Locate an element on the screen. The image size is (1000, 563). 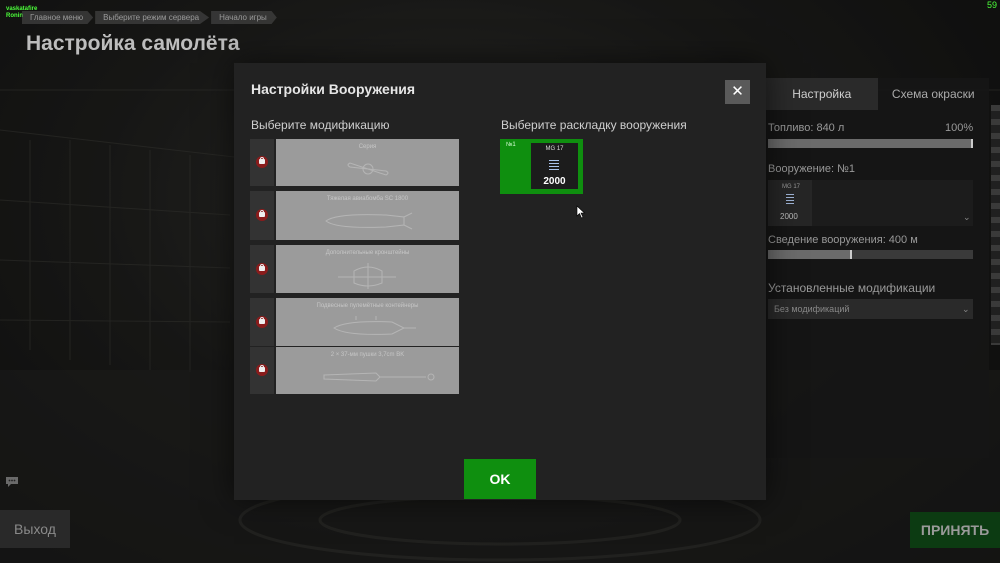
installed-mods-value: Без модификаций is located at coordinates (812, 309).